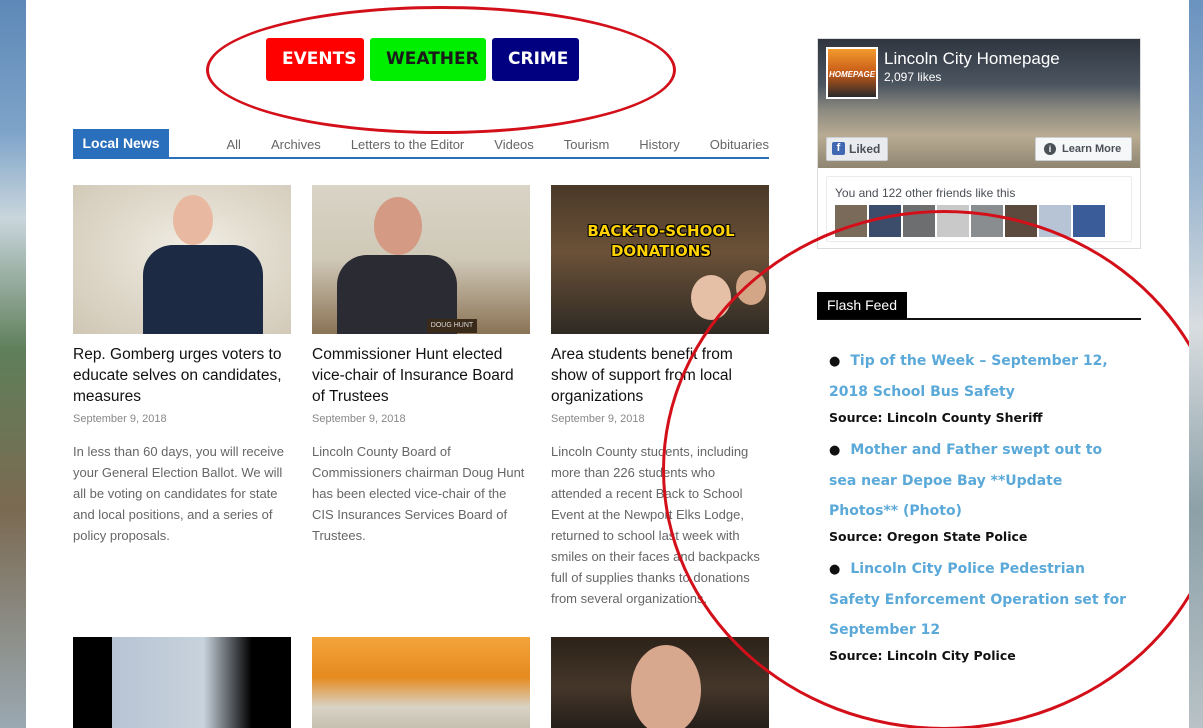 Image resolution: width=1203 pixels, height=728 pixels. Describe the element at coordinates (659, 144) in the screenshot. I see `tab-history: History` at that location.